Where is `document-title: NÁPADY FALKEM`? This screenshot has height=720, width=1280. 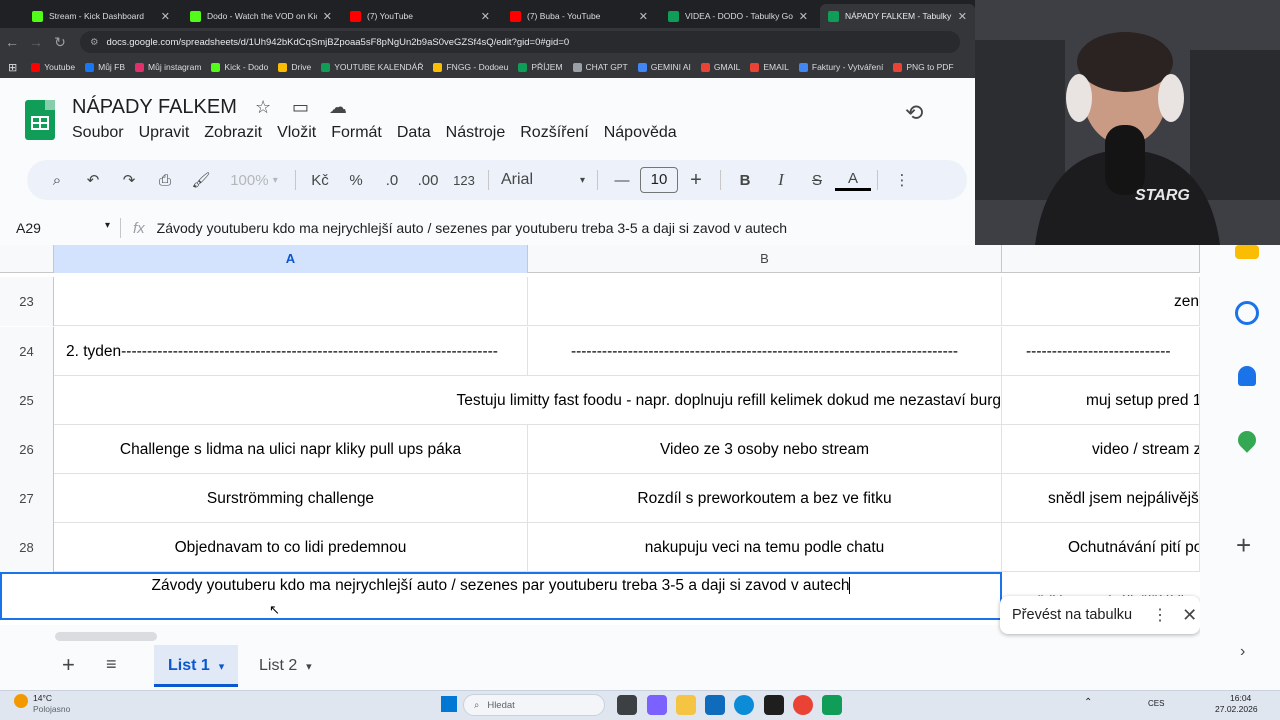 document-title: NÁPADY FALKEM is located at coordinates (154, 107).